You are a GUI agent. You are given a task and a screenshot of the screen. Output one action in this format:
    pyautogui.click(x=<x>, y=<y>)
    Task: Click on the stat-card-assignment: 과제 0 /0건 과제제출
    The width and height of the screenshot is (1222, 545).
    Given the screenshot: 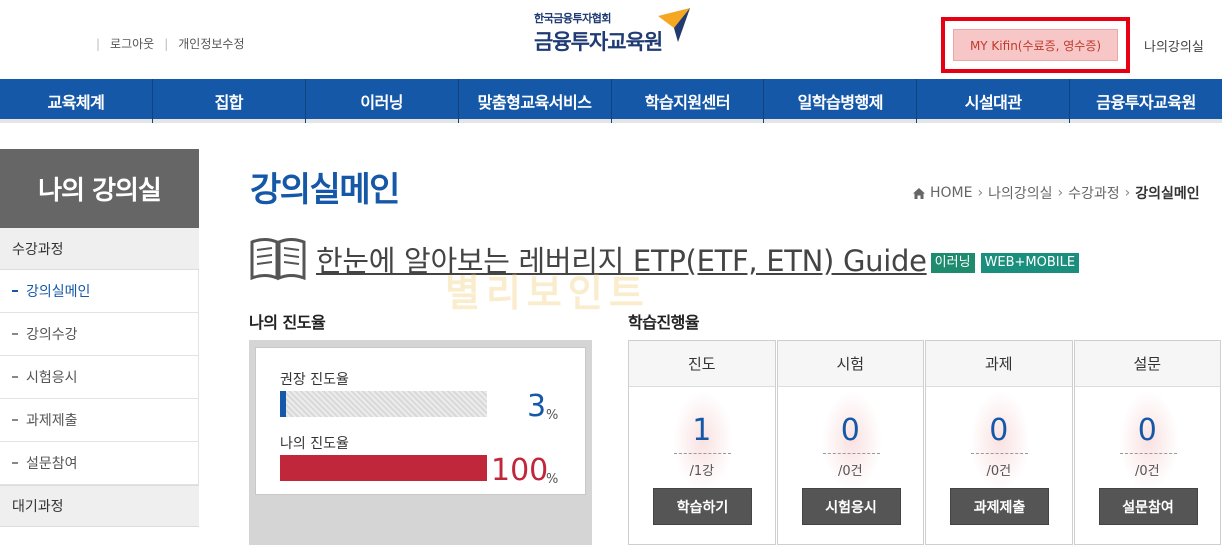 What is the action you would take?
    pyautogui.click(x=999, y=442)
    